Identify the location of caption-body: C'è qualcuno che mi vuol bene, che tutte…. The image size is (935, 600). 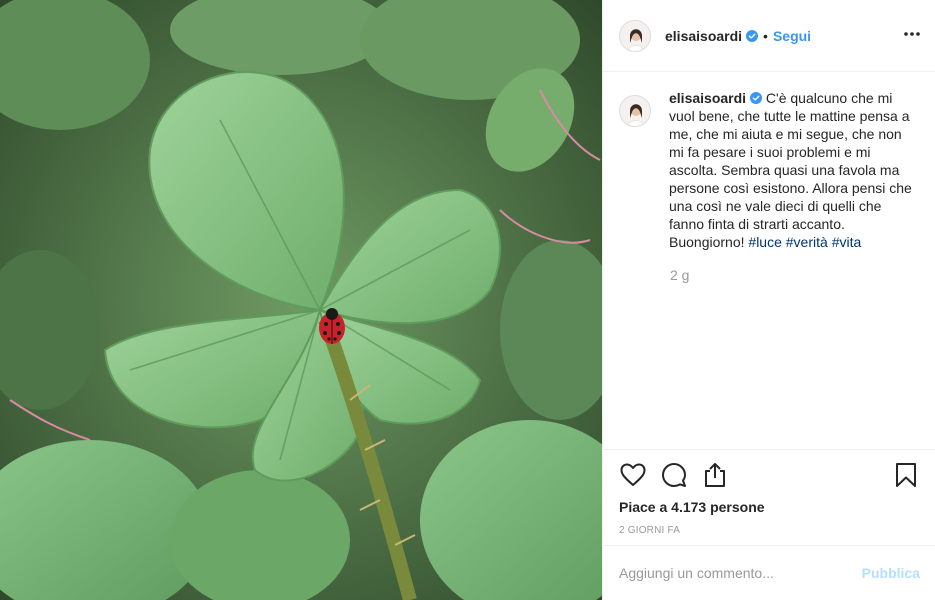
(790, 170).